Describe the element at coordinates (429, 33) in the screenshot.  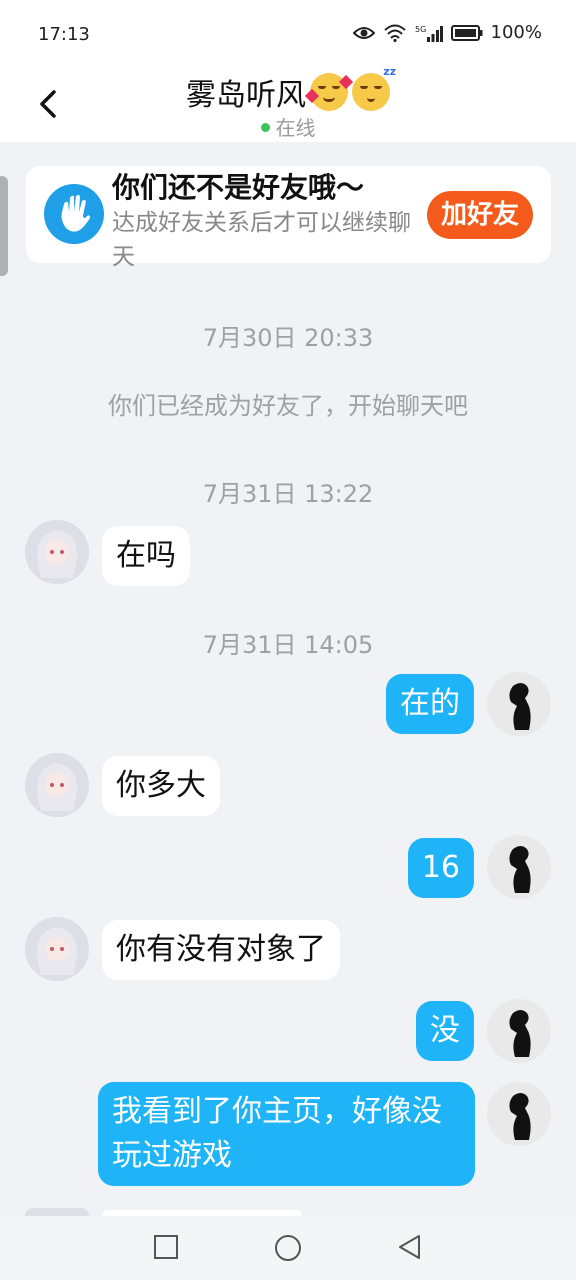
I see `signal-5g-icon: 5G` at that location.